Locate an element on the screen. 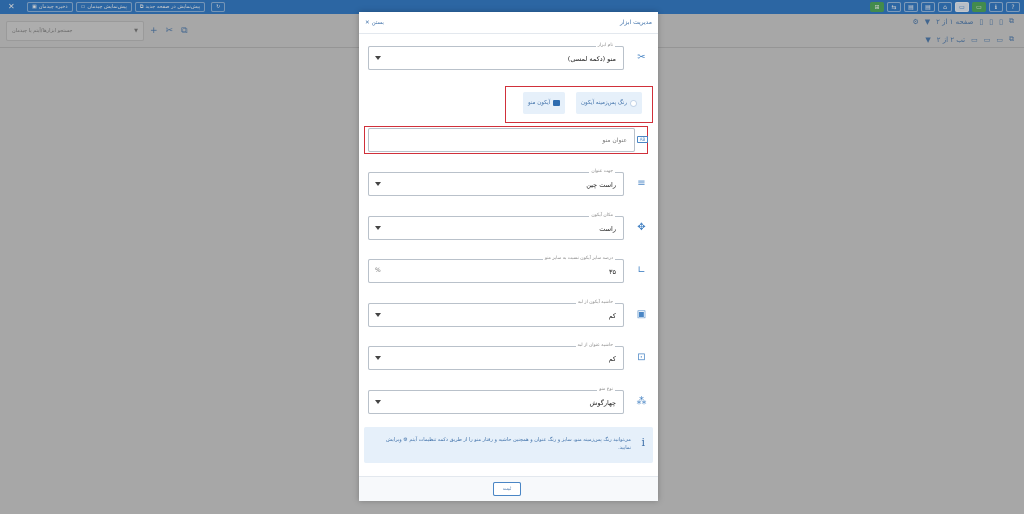 This screenshot has width=1024, height=514. icon-size-row: درصد سایز آیکون نسبت به سایز منو ۳۵ % ∟ is located at coordinates (509, 269).